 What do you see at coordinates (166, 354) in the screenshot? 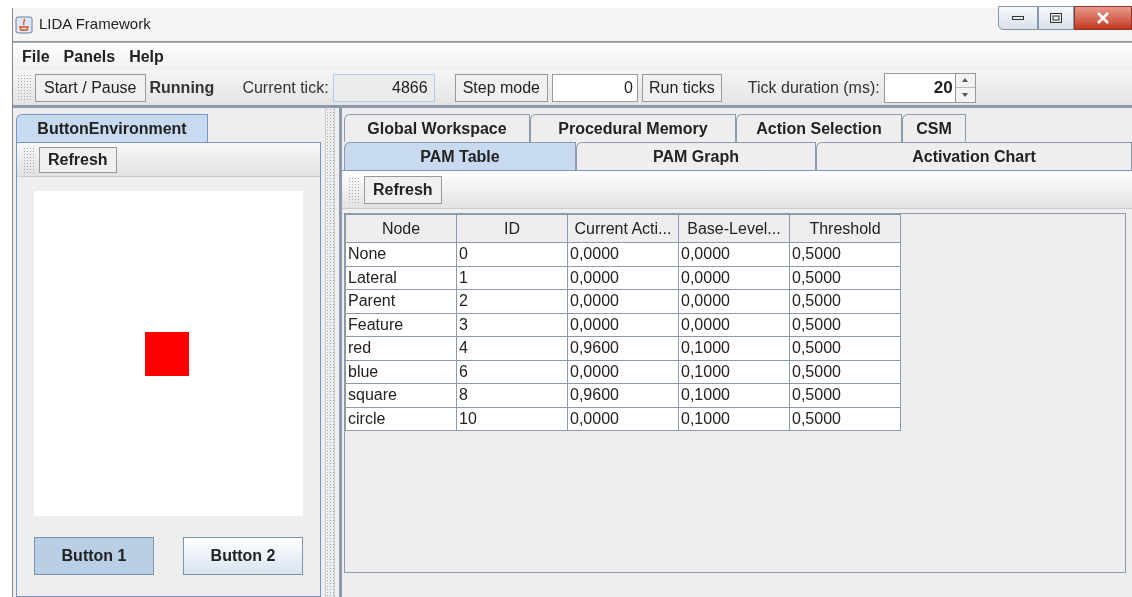
I see `square-shape` at bounding box center [166, 354].